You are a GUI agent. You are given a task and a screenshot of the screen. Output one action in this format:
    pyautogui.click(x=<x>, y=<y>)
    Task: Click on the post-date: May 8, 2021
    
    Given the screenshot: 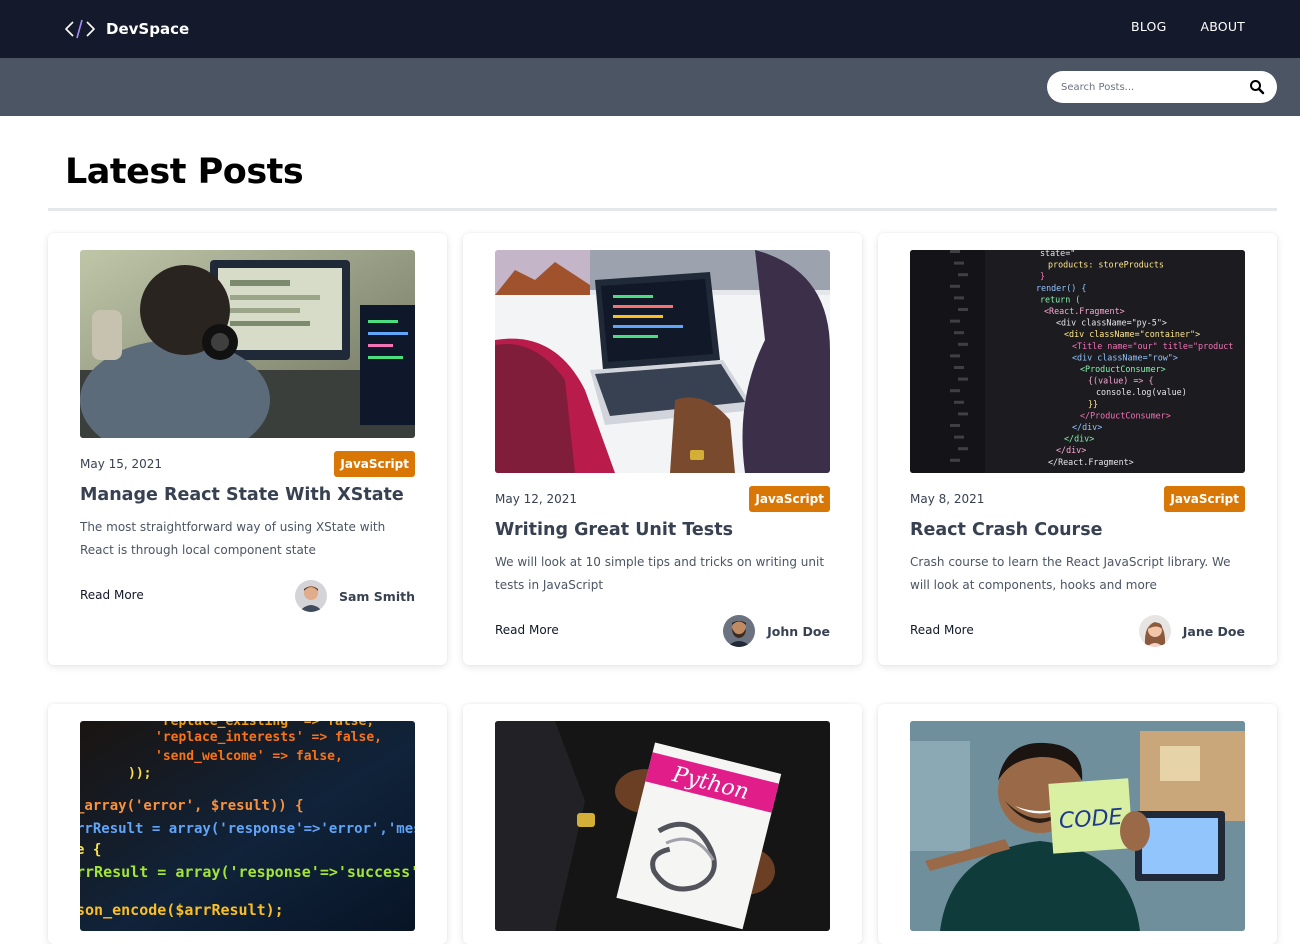 What is the action you would take?
    pyautogui.click(x=947, y=499)
    